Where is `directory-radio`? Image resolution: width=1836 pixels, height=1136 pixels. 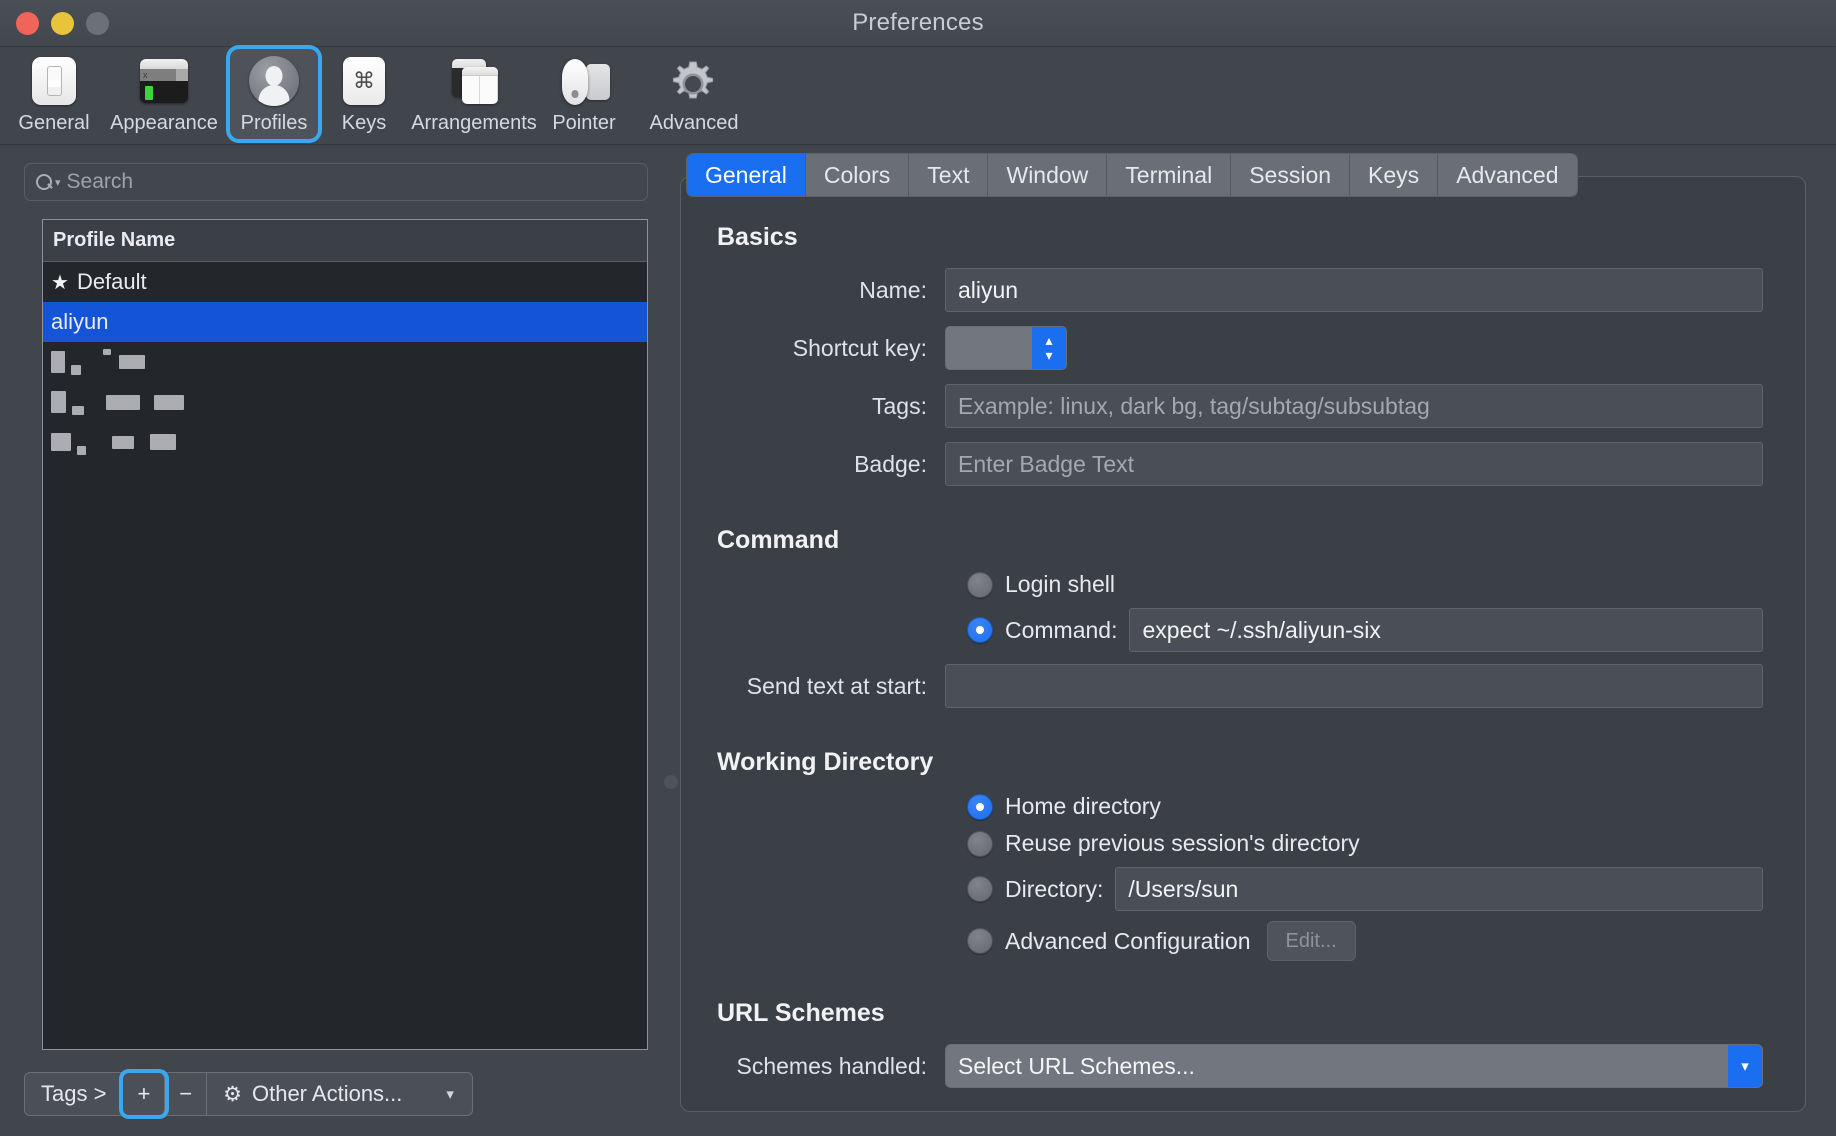 directory-radio is located at coordinates (980, 889).